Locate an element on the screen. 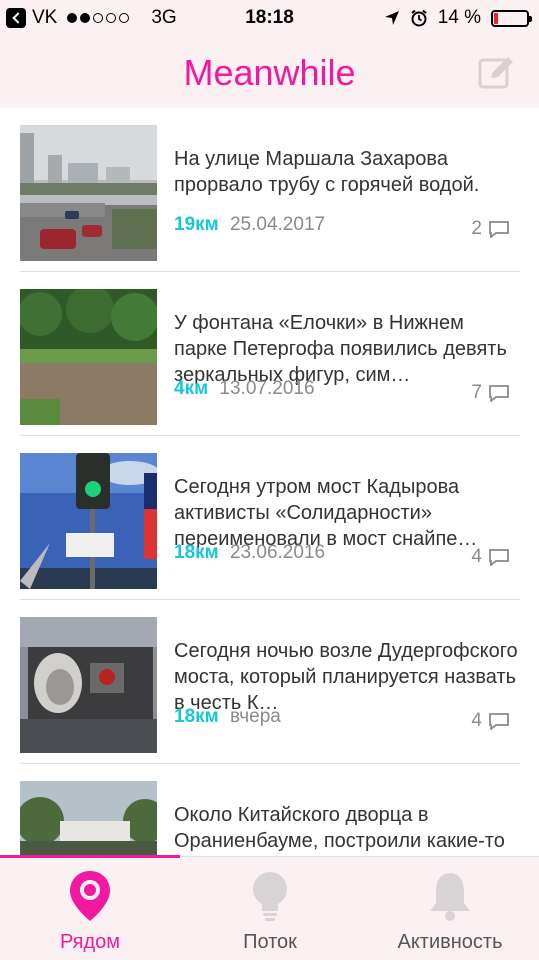  signal-dots-icon is located at coordinates (98, 18).